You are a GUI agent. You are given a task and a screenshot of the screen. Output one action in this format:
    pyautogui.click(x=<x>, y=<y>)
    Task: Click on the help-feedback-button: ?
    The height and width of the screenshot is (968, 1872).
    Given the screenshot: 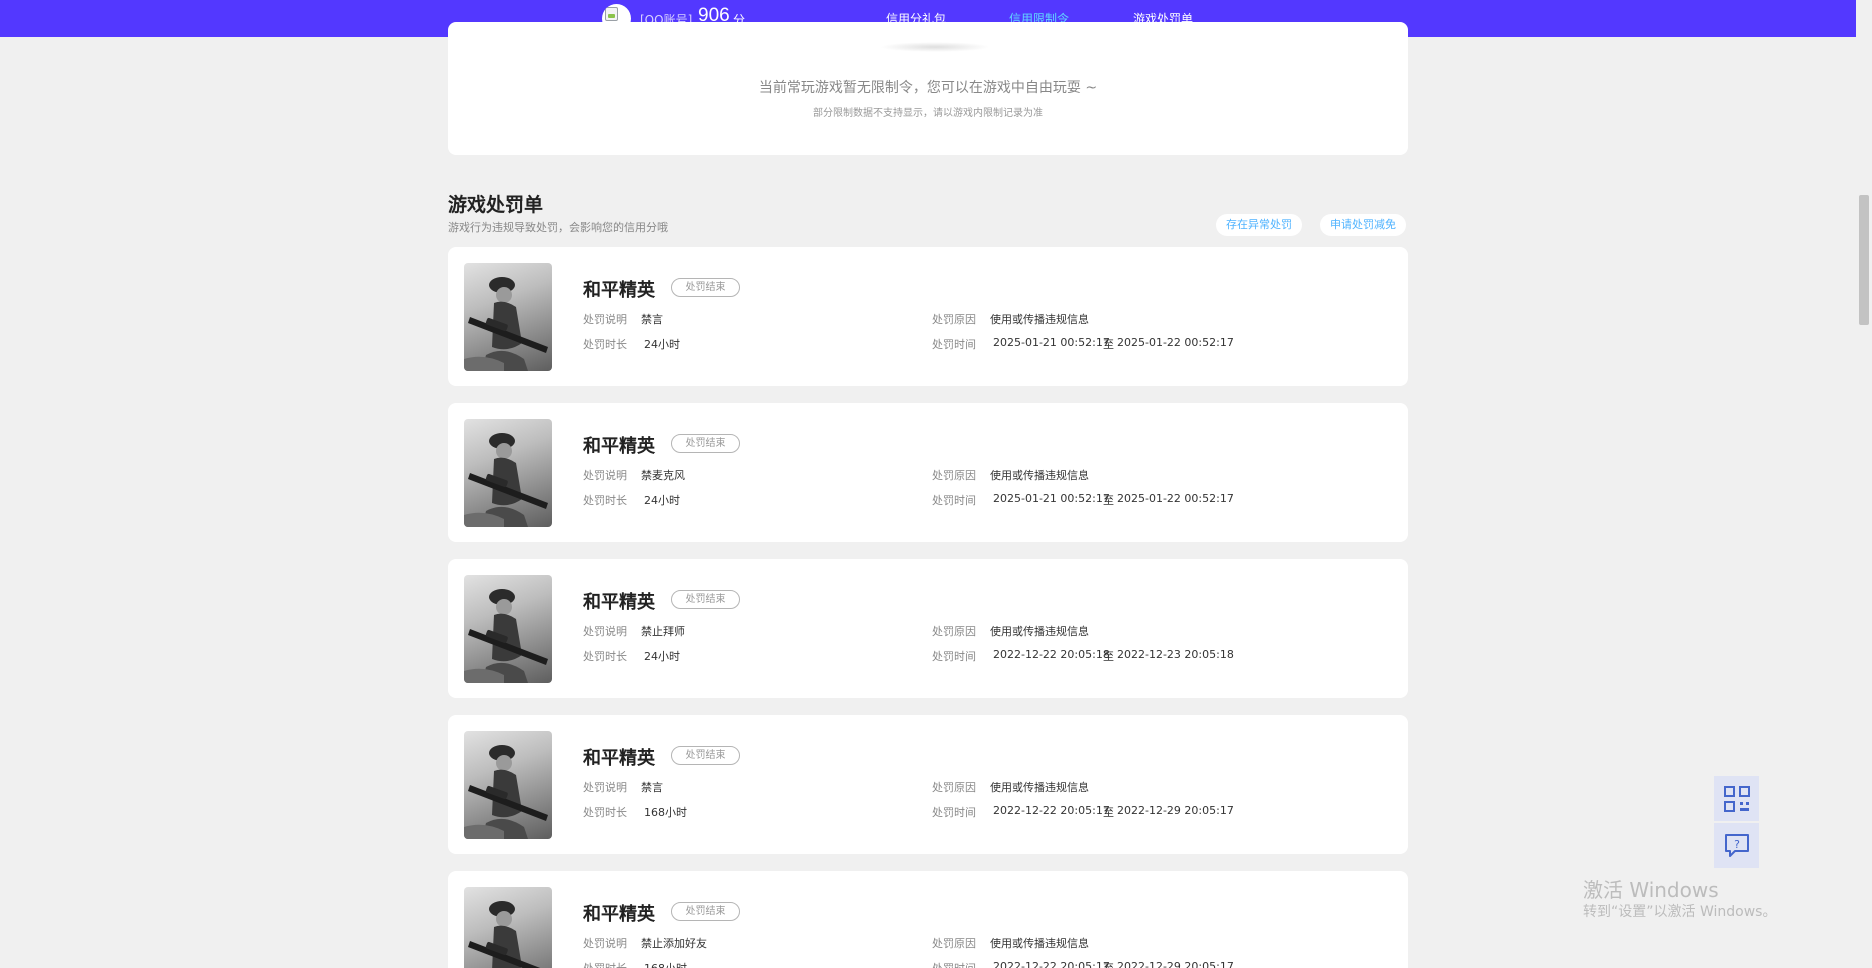 What is the action you would take?
    pyautogui.click(x=1736, y=845)
    